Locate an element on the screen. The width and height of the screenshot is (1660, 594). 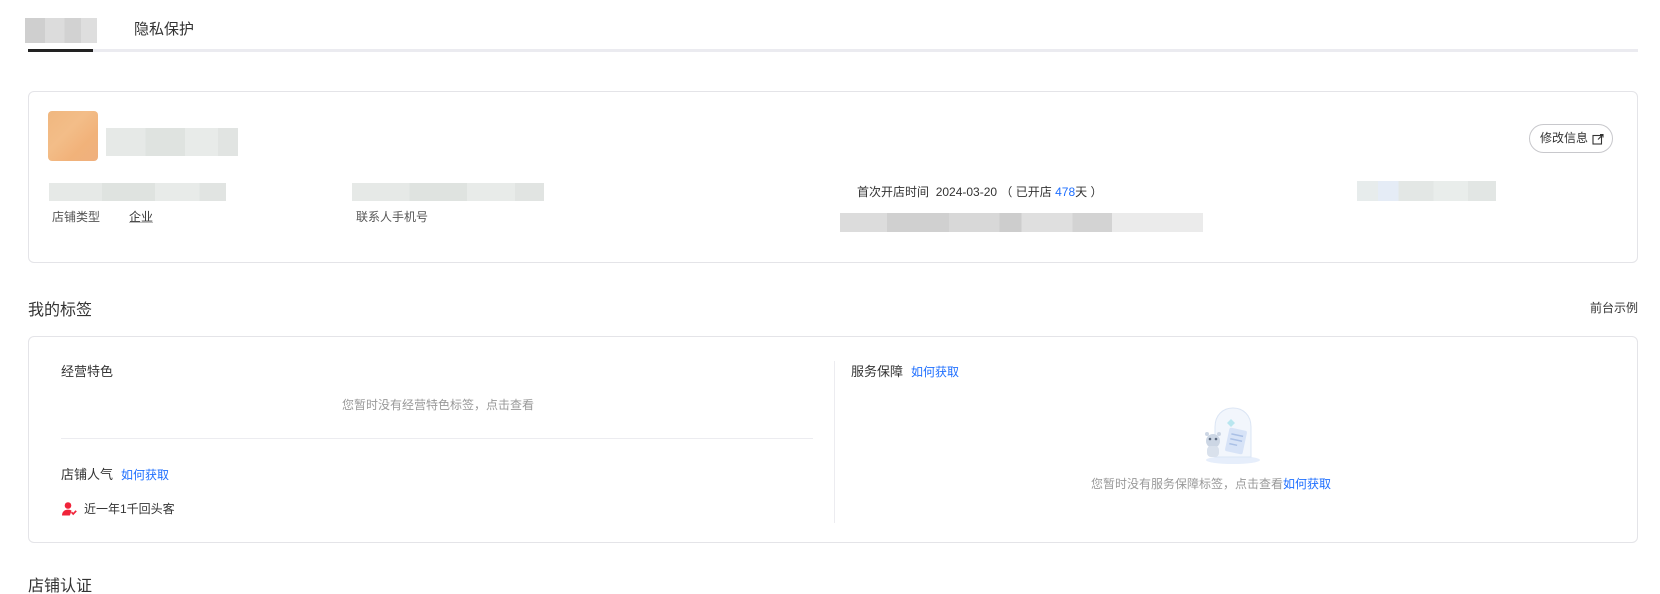
returning-customer-icon is located at coordinates (69, 508).